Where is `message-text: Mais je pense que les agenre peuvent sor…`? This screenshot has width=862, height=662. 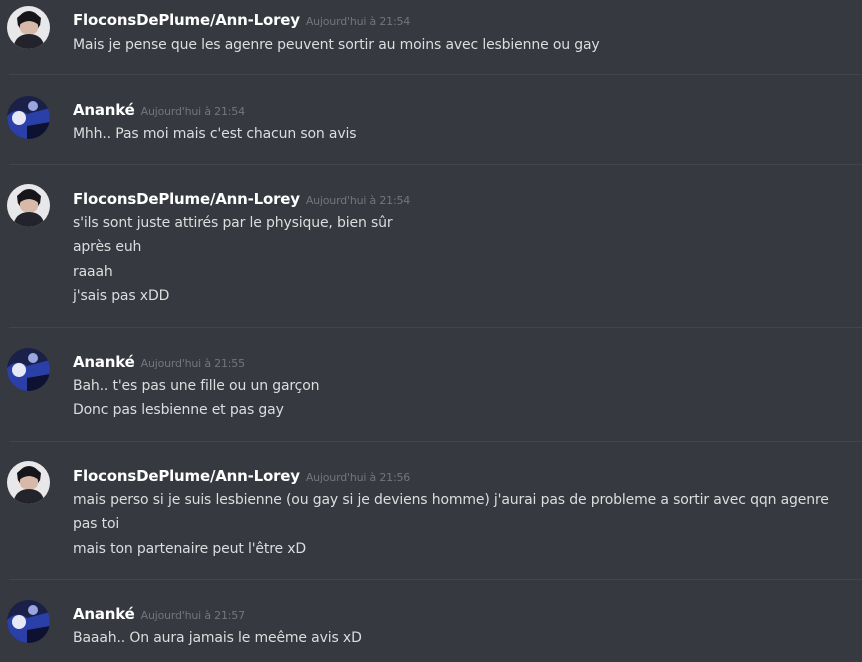
message-text: Mais je pense que les agenre peuvent sor… is located at coordinates (336, 45).